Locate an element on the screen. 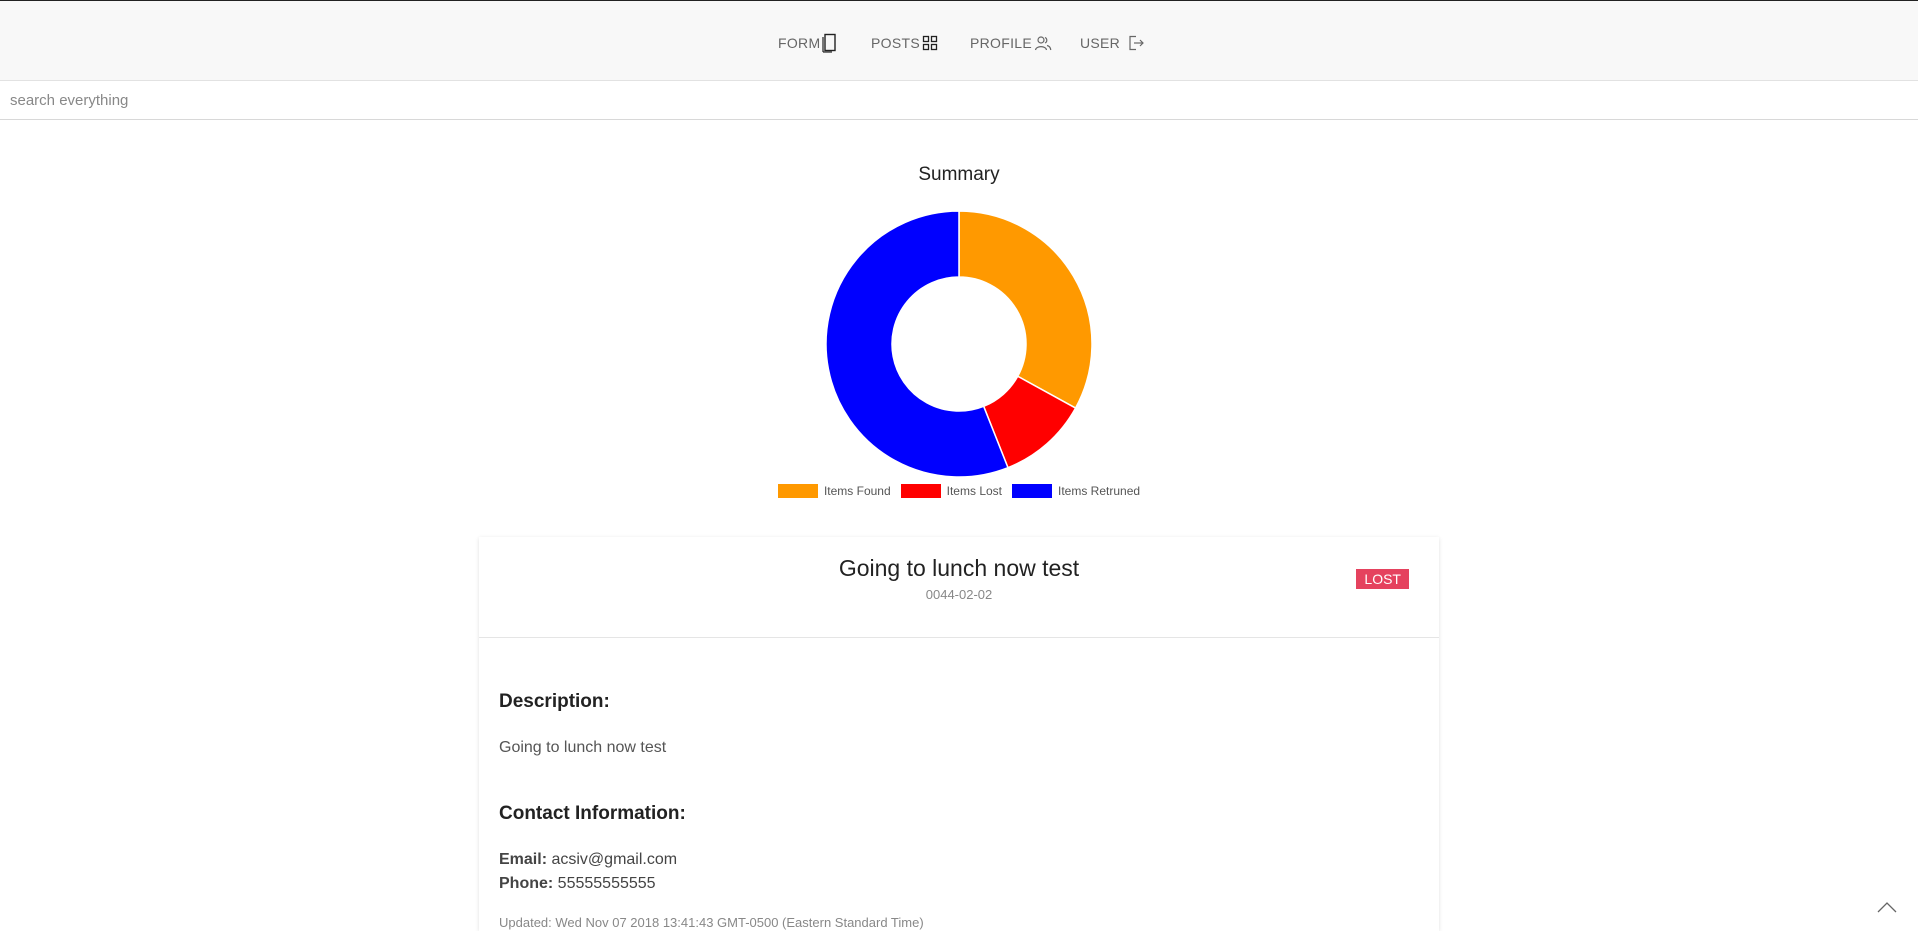 The image size is (1918, 931). email-label: Email: is located at coordinates (523, 859).